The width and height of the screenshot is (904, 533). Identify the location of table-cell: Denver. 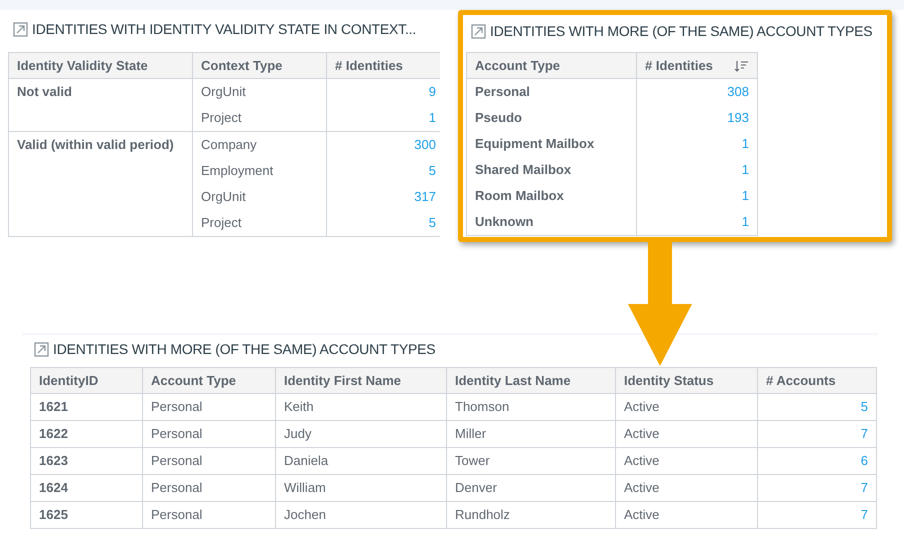
(531, 488).